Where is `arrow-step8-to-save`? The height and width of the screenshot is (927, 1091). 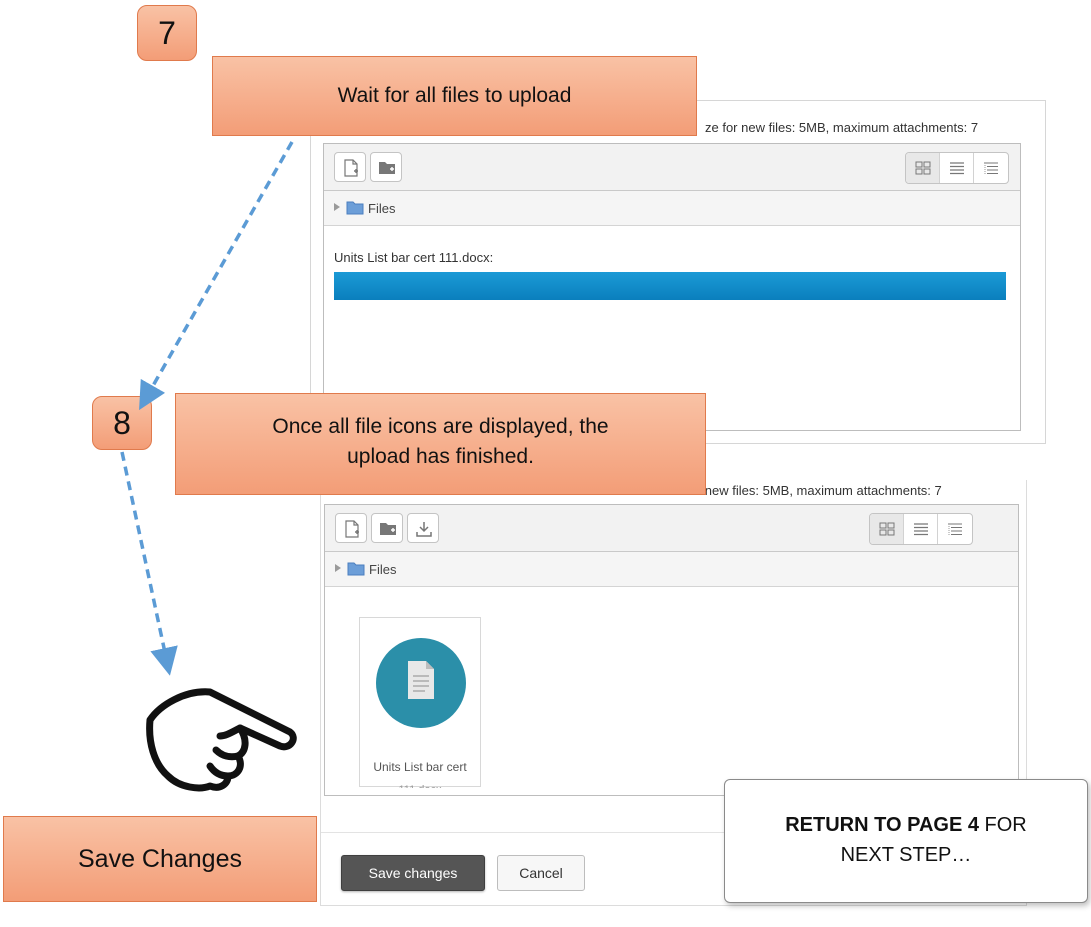
arrow-step8-to-save is located at coordinates (149, 563).